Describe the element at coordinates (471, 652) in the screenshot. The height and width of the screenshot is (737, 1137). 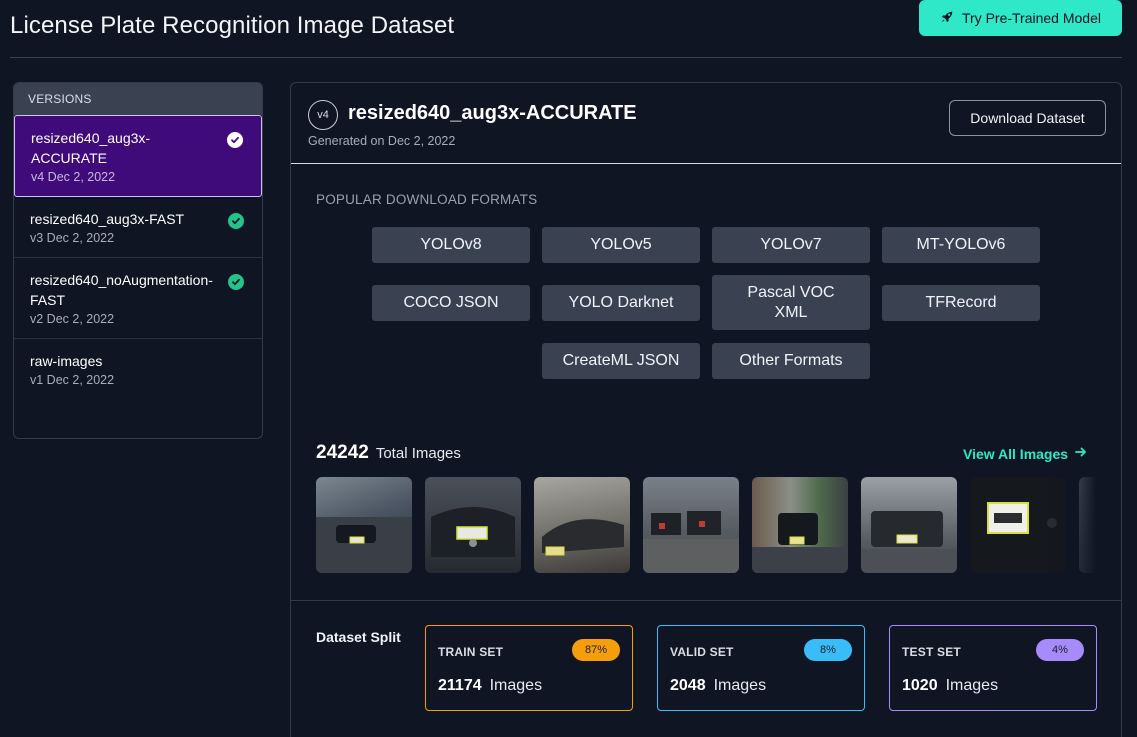
I see `split-name: TRAIN SET` at that location.